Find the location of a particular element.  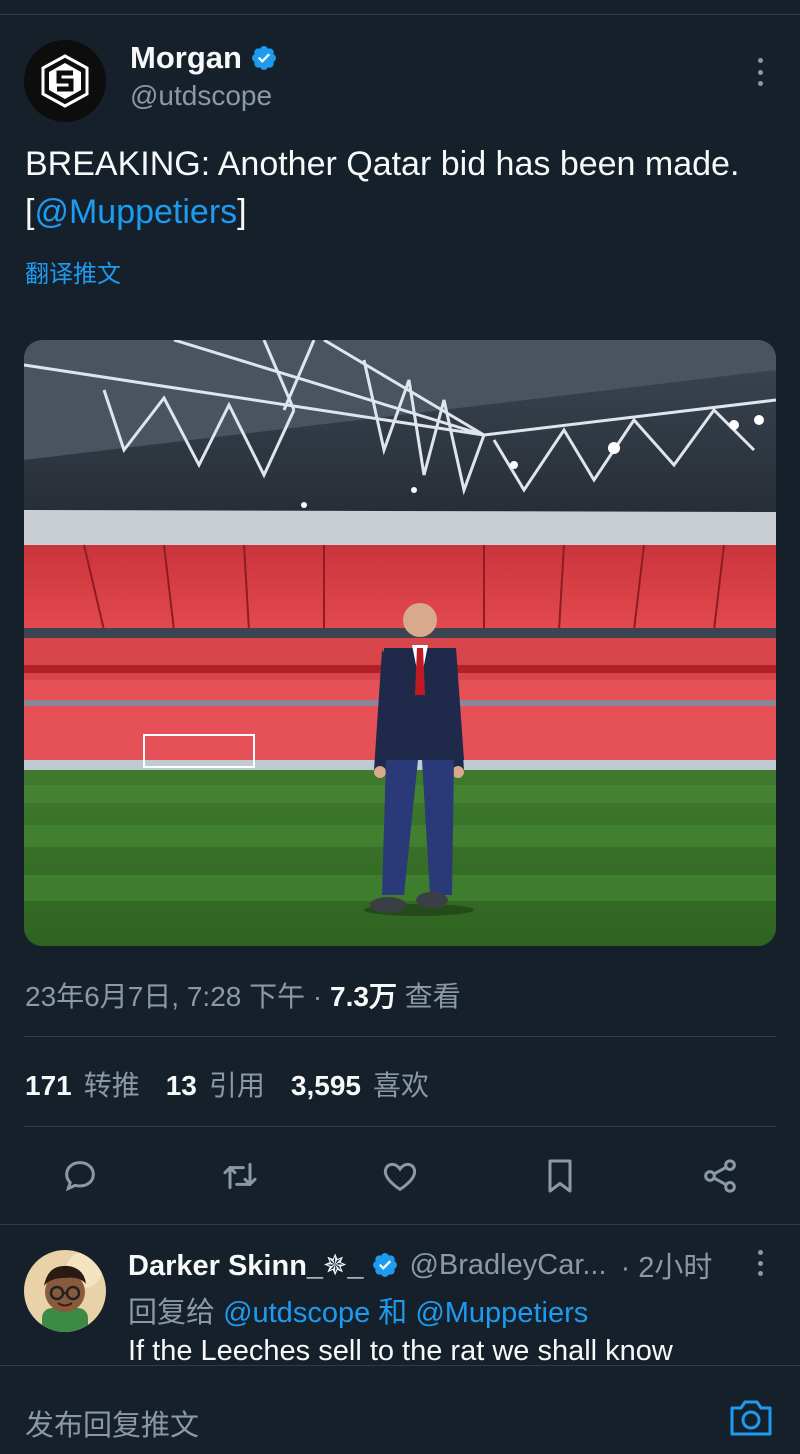

share-icon is located at coordinates (720, 1176).